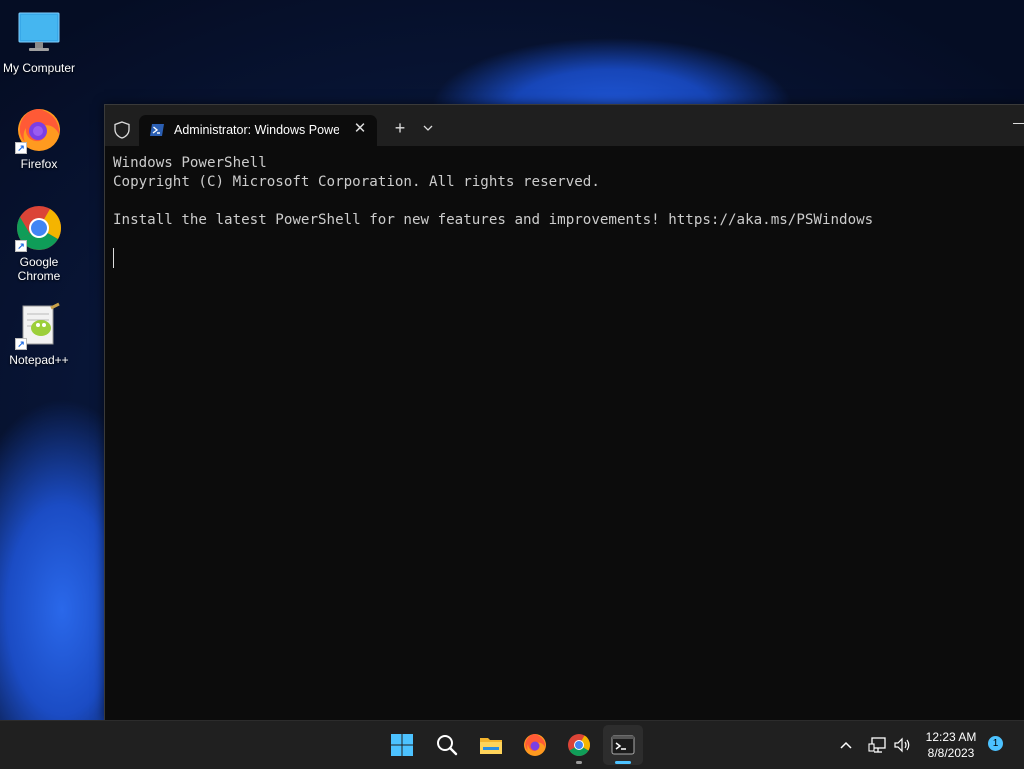 The height and width of the screenshot is (769, 1024). Describe the element at coordinates (1018, 123) in the screenshot. I see `minimize-button` at that location.